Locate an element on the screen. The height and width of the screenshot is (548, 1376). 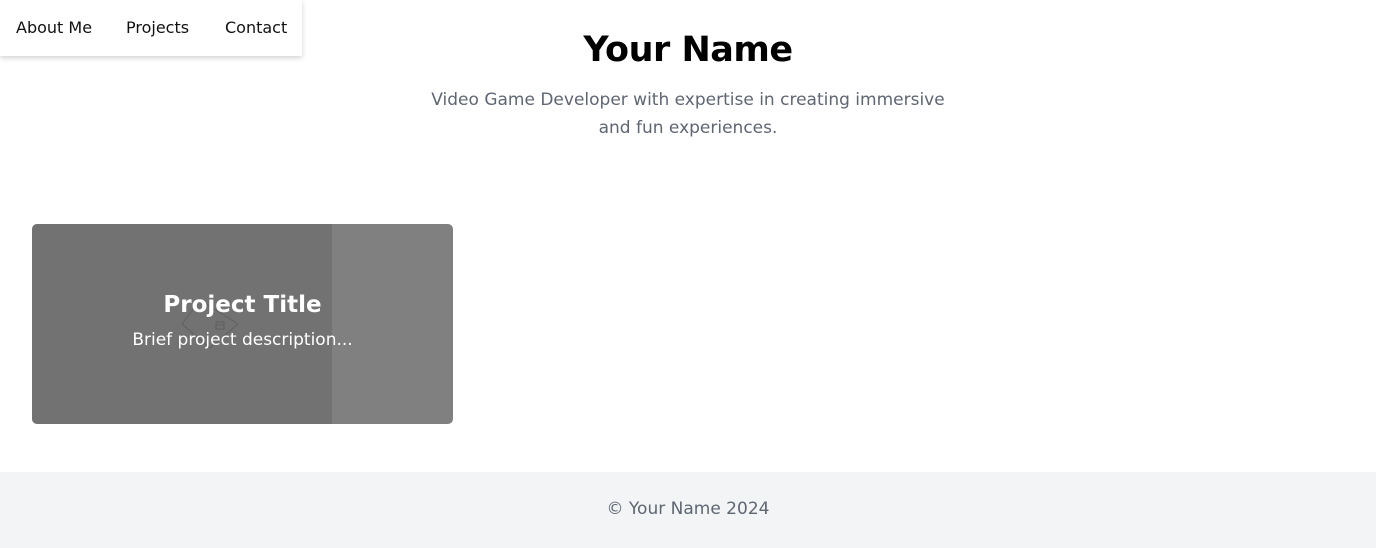
top-nav: About Me Projects Contact is located at coordinates (151, 28).